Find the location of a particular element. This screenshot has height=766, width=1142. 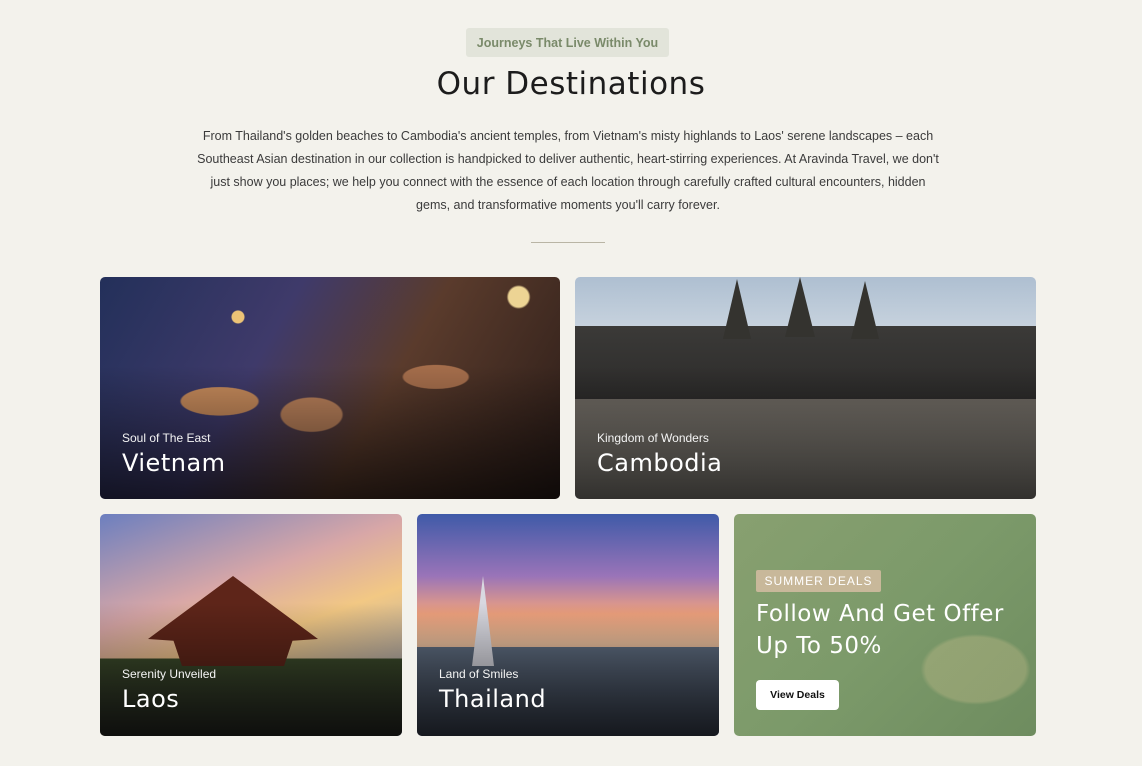

section-badge: Journeys That Live Within You is located at coordinates (567, 42).